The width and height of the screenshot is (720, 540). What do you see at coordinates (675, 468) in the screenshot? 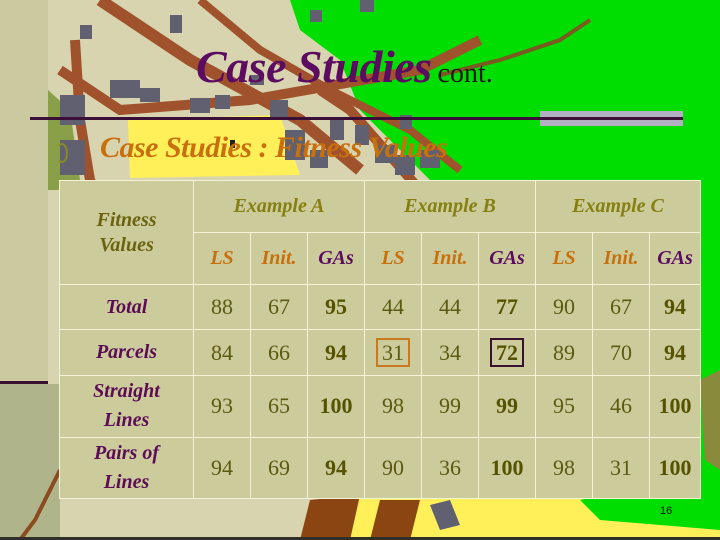
I see `cell-pairs-c-gas: 100` at bounding box center [675, 468].